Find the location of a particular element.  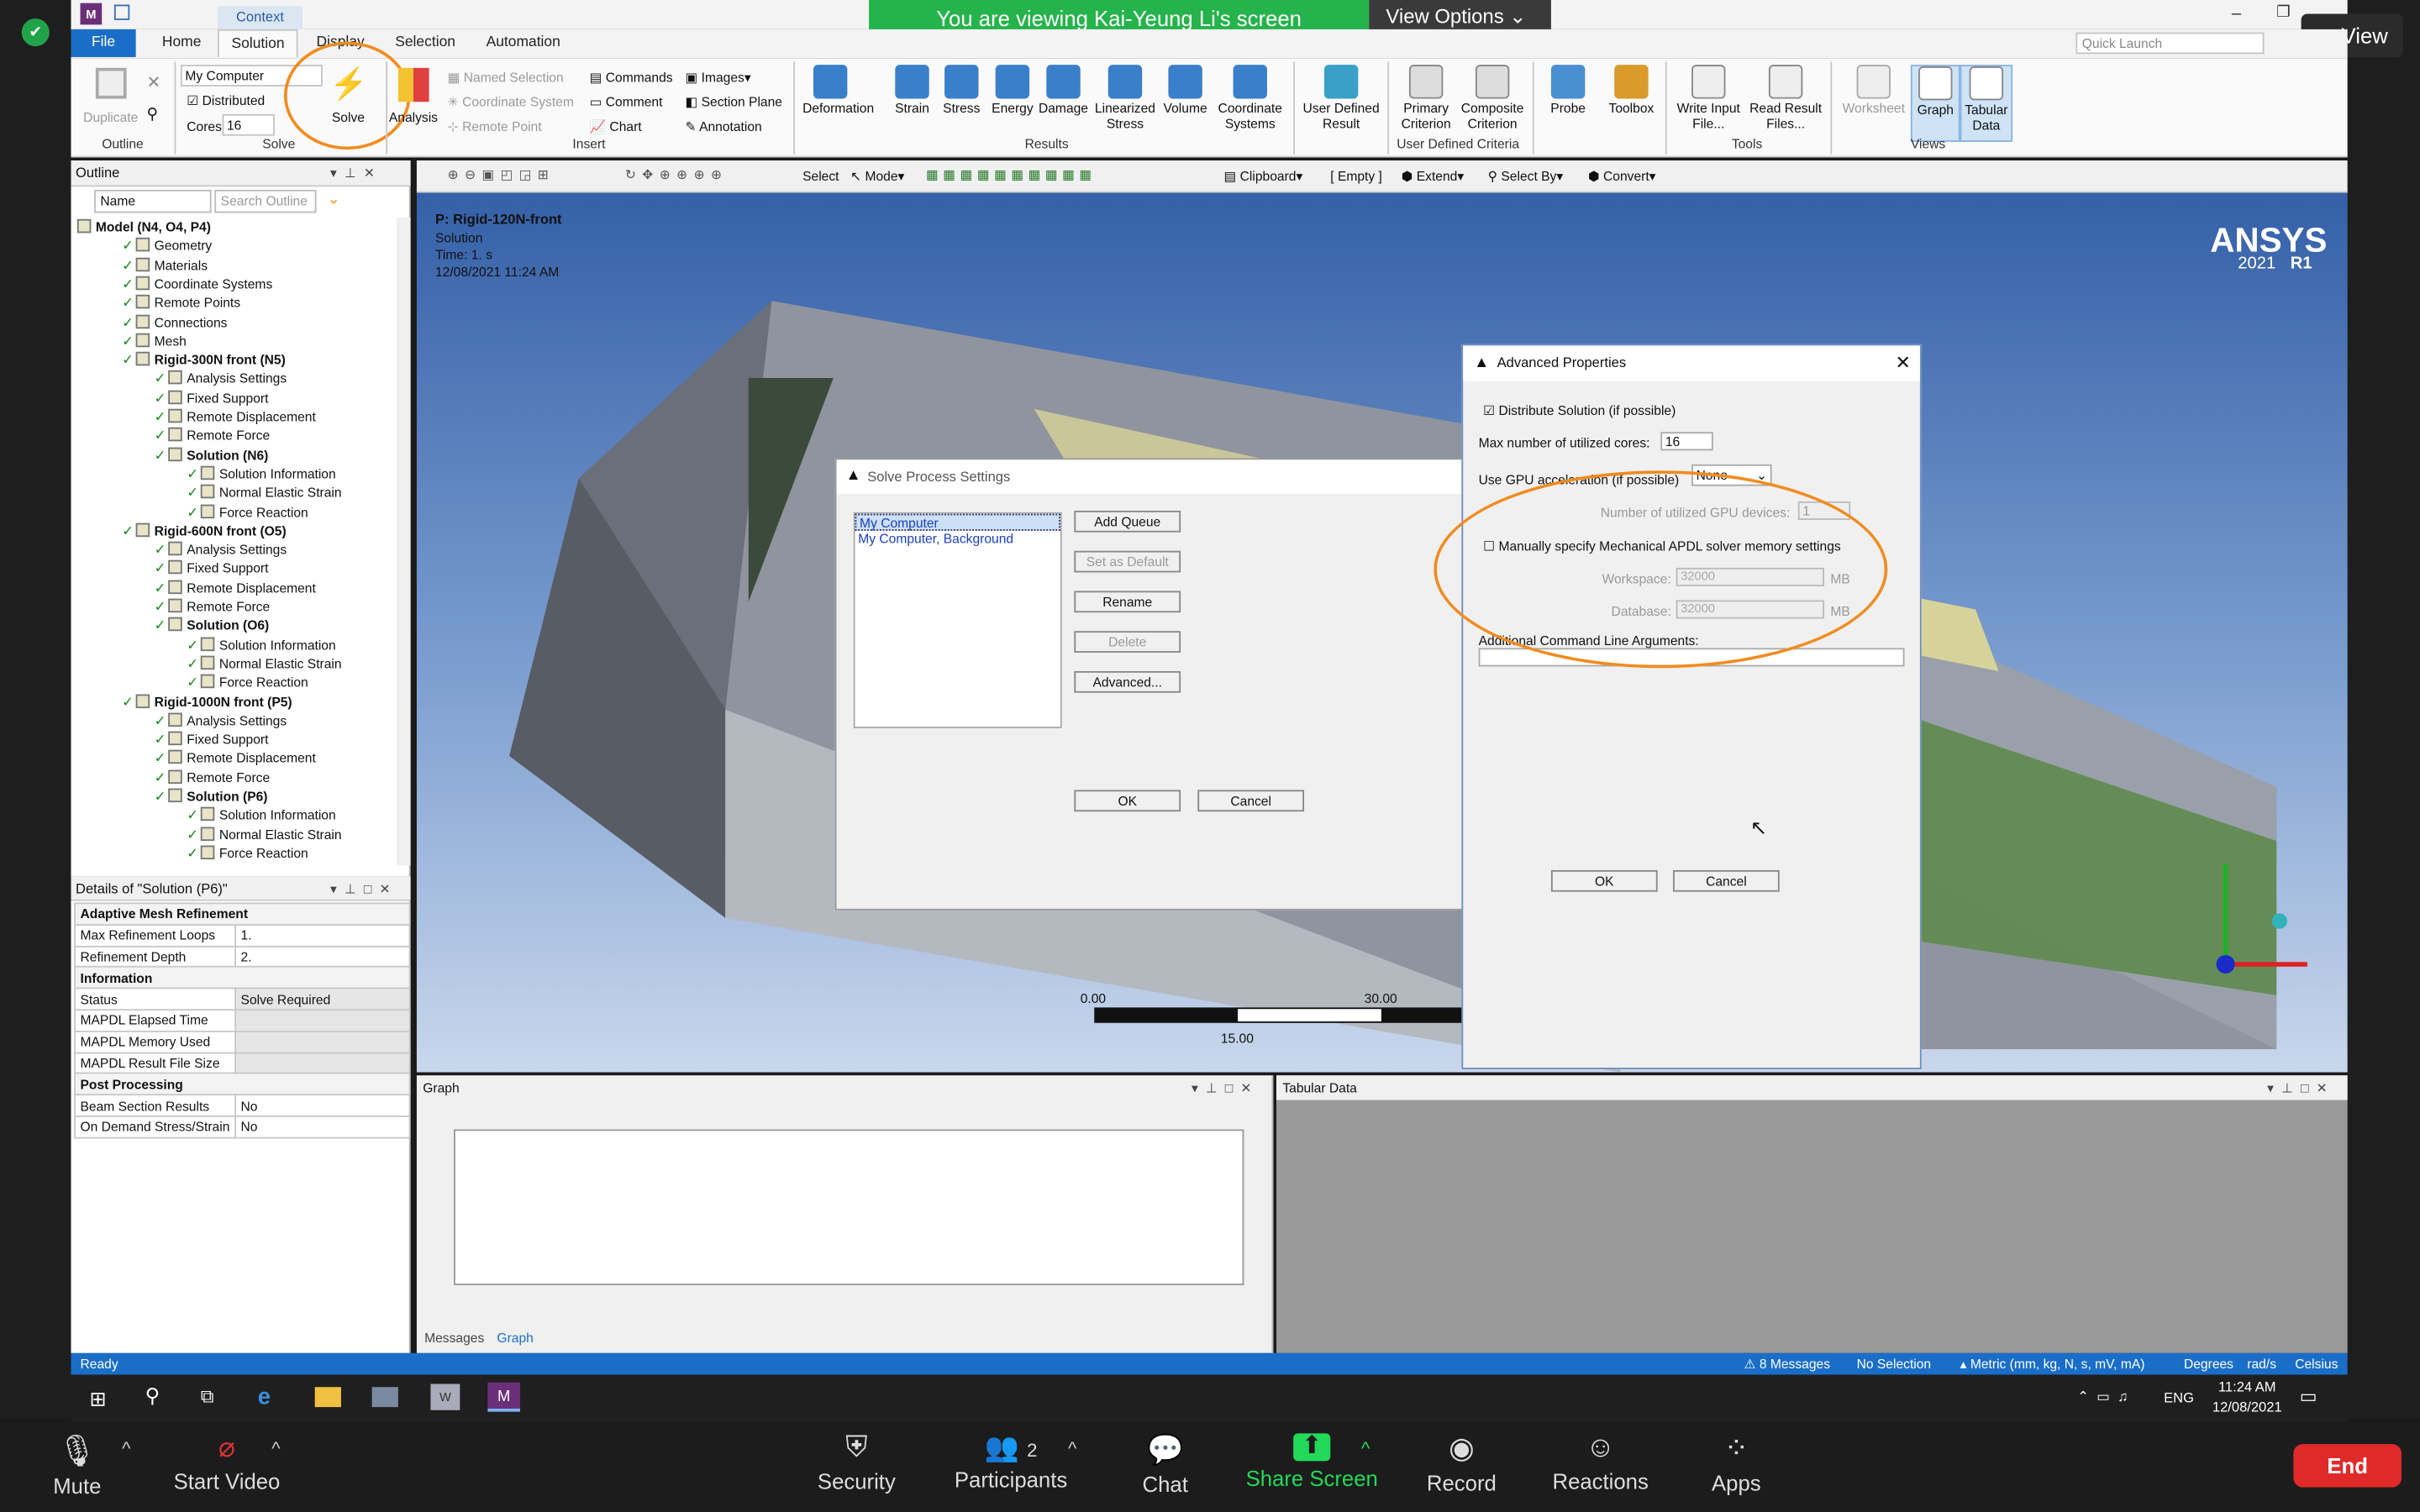

remote-point-button: ⊹ Remote Point is located at coordinates (495, 126).